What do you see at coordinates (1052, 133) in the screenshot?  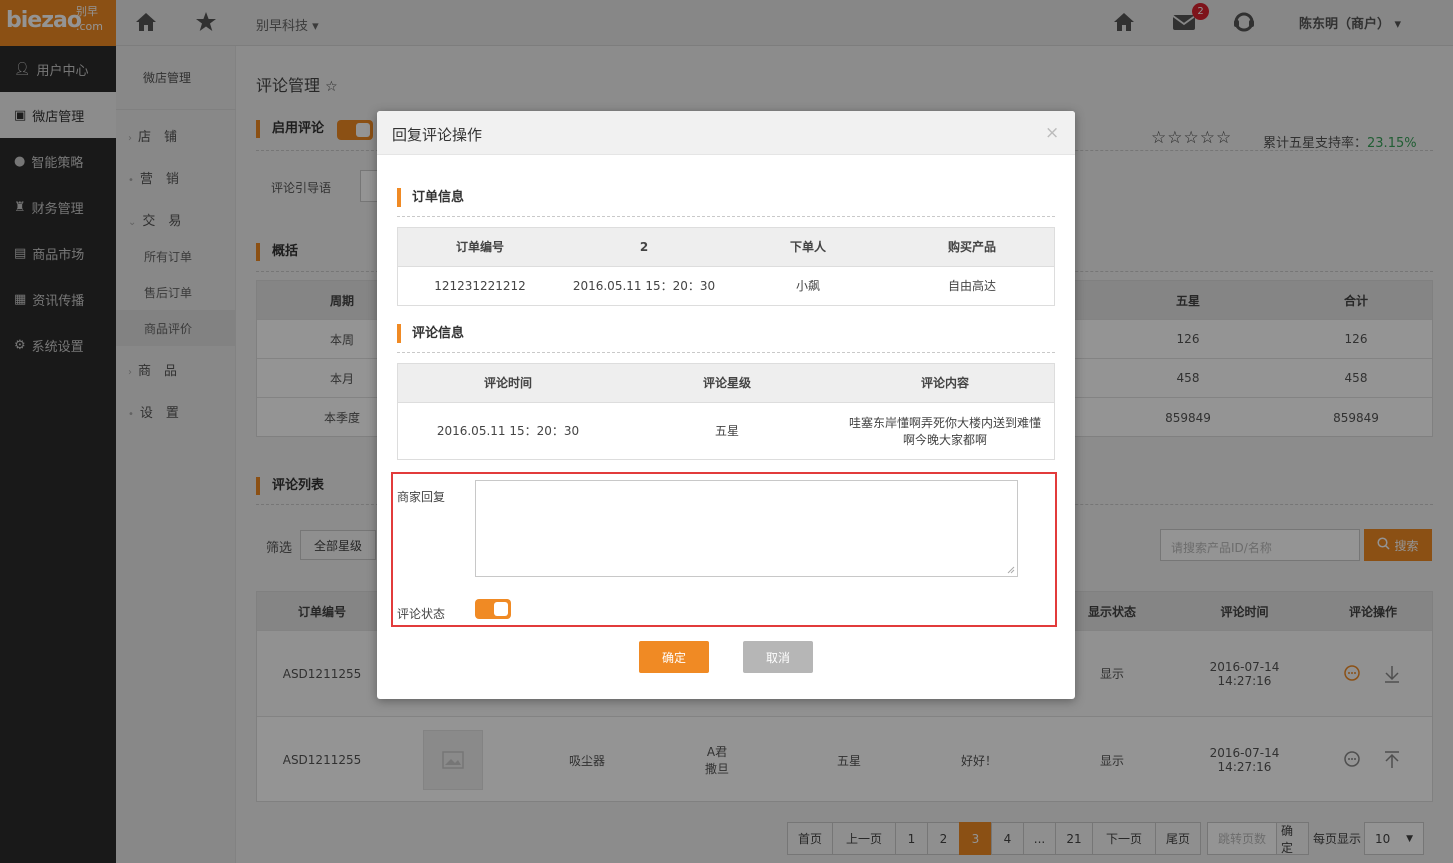 I see `close-icon: ×` at bounding box center [1052, 133].